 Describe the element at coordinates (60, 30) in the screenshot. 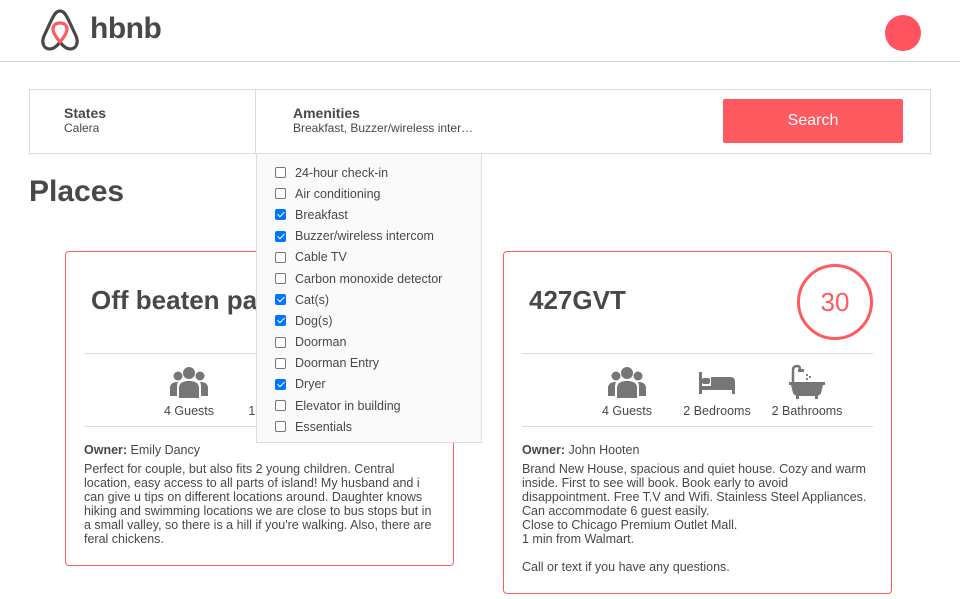

I see `logo-icon` at that location.